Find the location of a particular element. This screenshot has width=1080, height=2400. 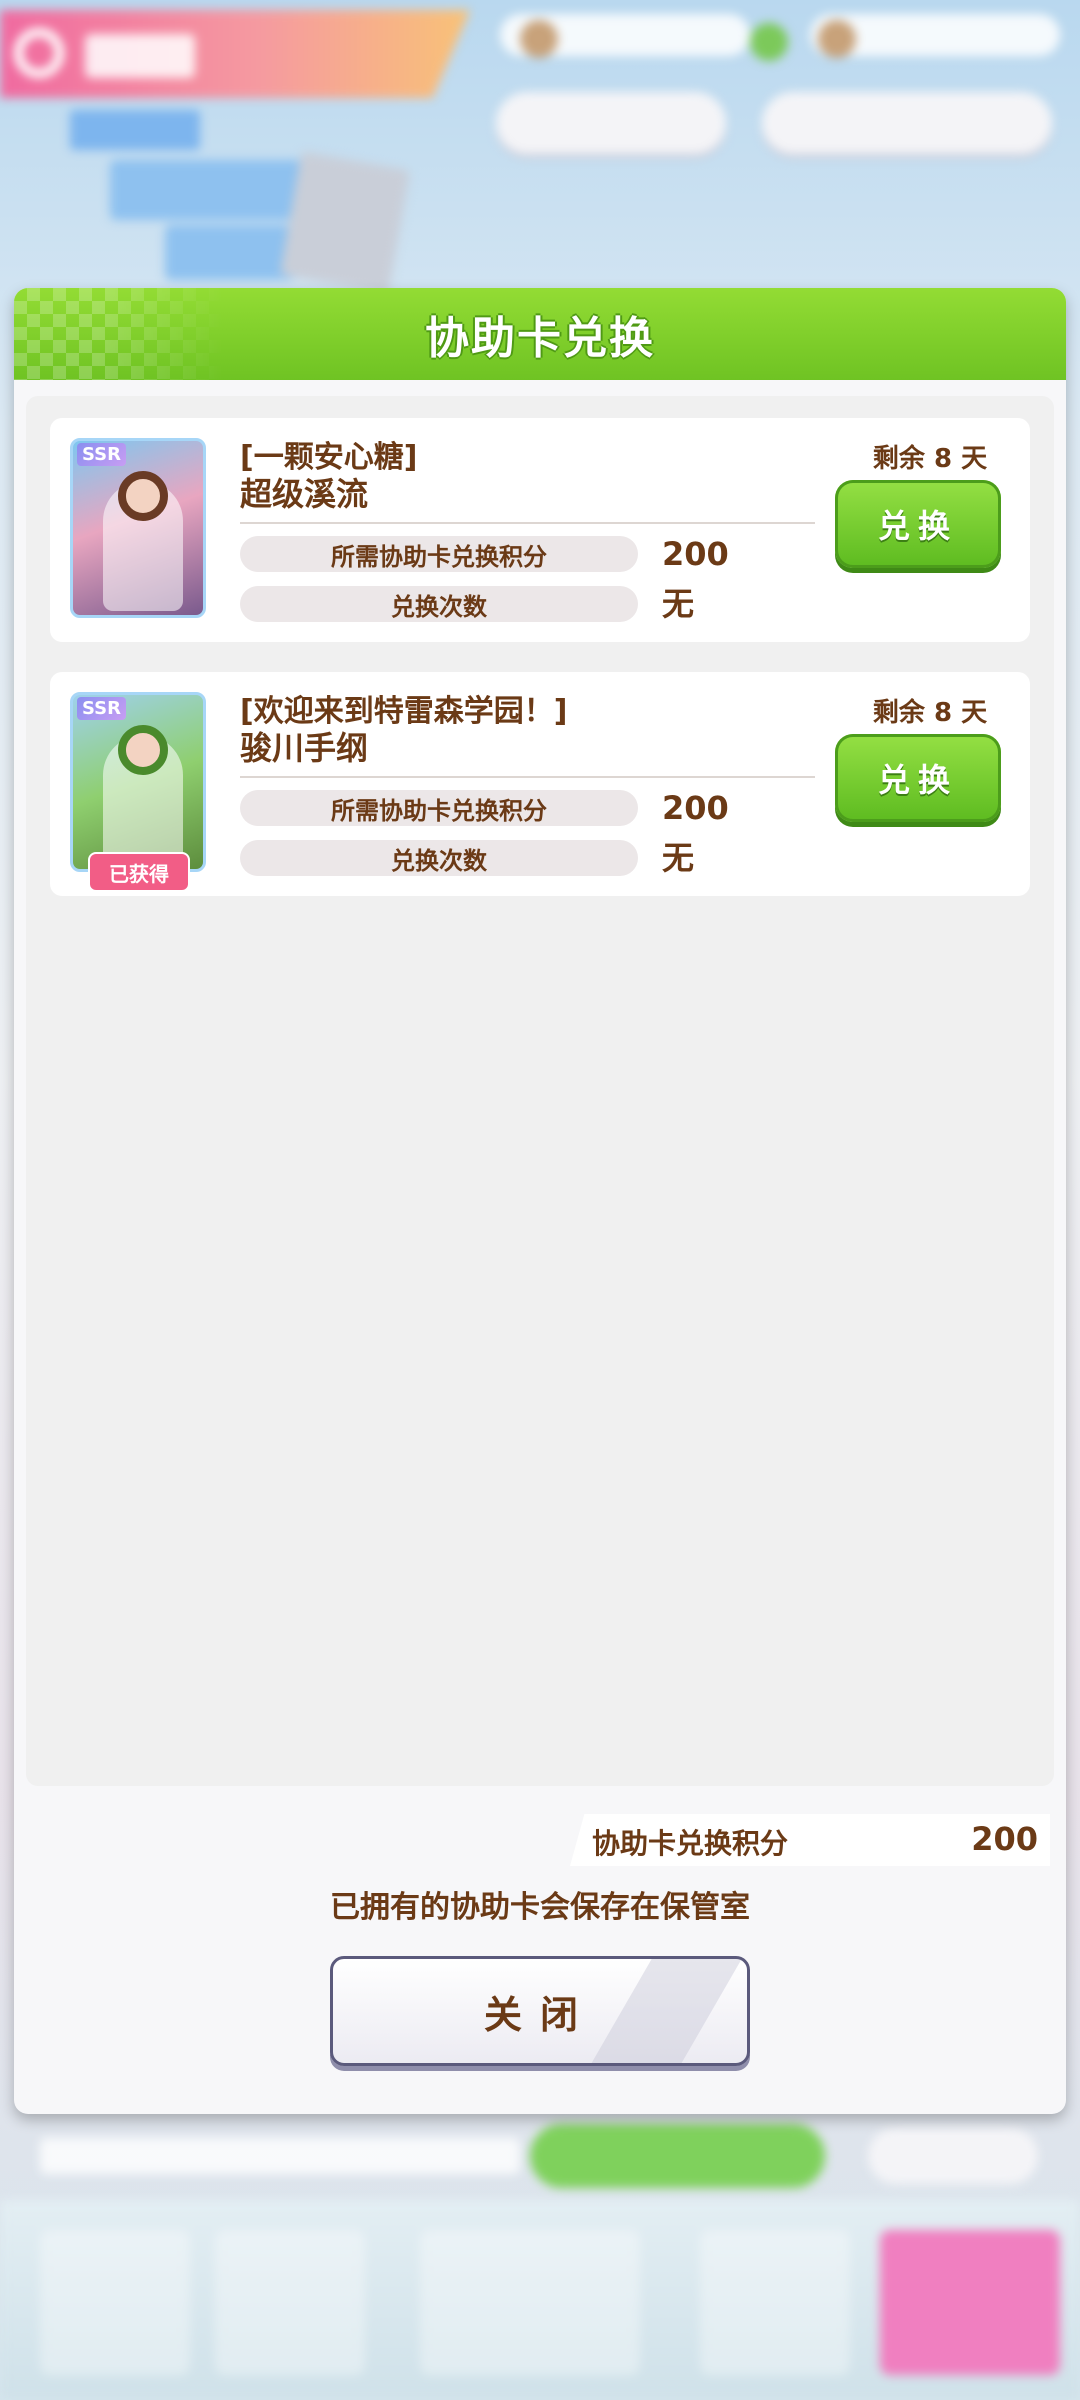

owned-badge: 已获得 is located at coordinates (139, 872).